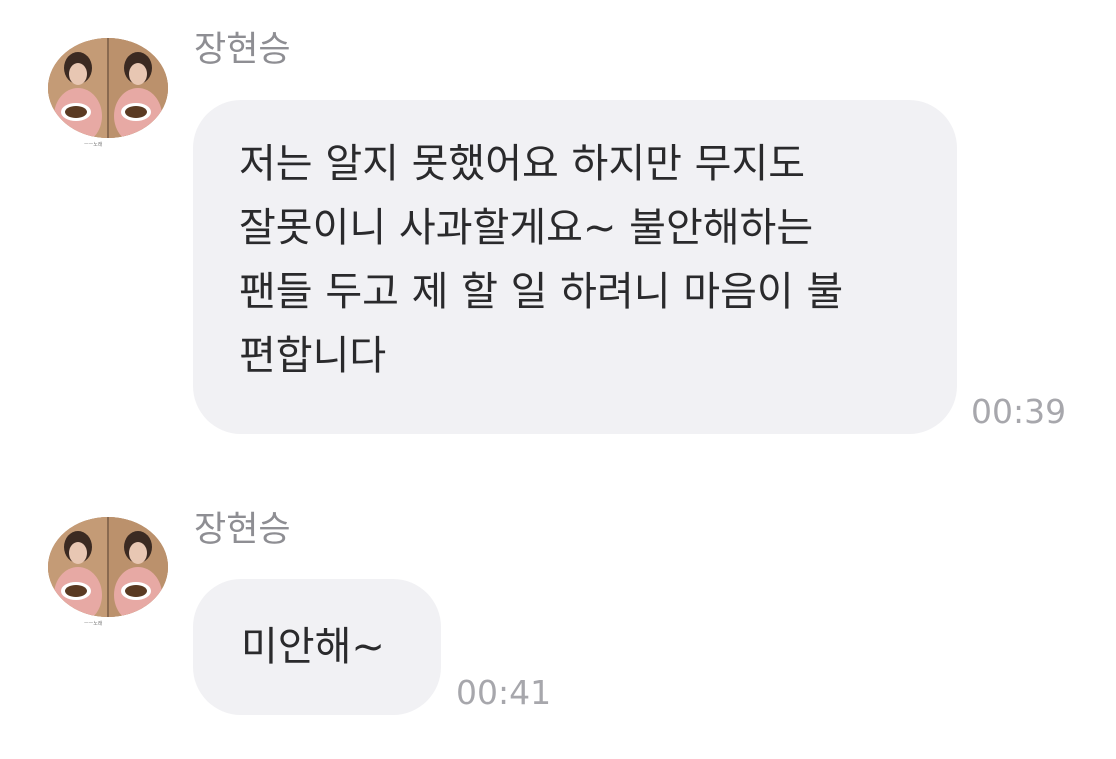  Describe the element at coordinates (1019, 411) in the screenshot. I see `message-timestamp: 00:39` at that location.